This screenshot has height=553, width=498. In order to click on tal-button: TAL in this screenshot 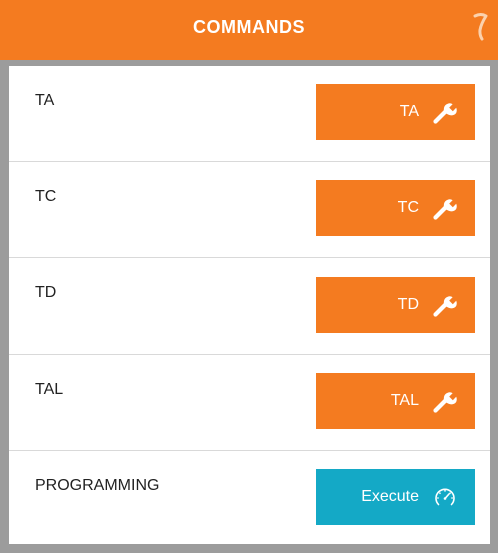, I will do `click(395, 401)`.